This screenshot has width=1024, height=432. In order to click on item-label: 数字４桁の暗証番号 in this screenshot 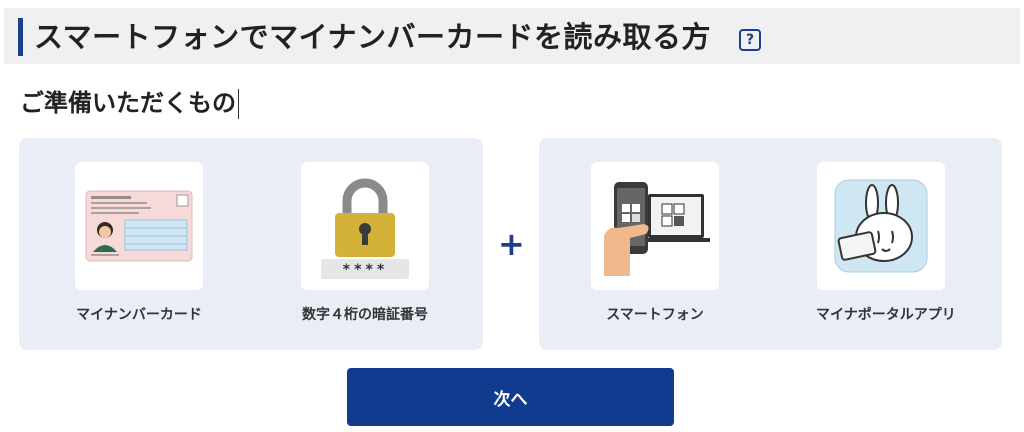, I will do `click(365, 315)`.